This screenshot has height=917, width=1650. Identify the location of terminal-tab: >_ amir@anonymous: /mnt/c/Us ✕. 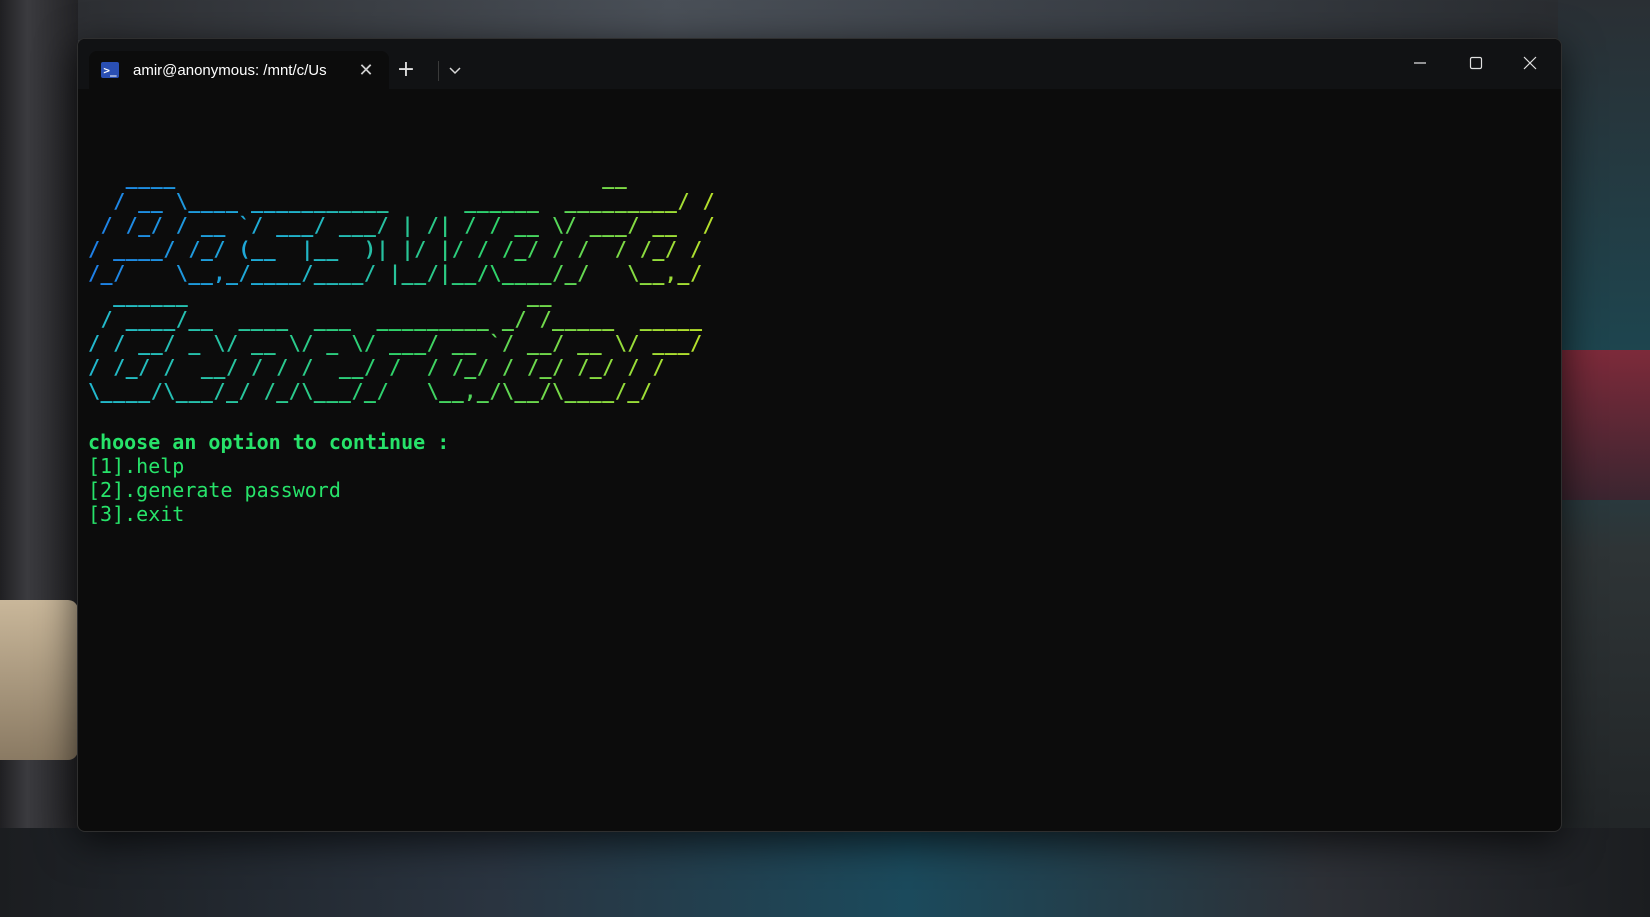
(239, 70).